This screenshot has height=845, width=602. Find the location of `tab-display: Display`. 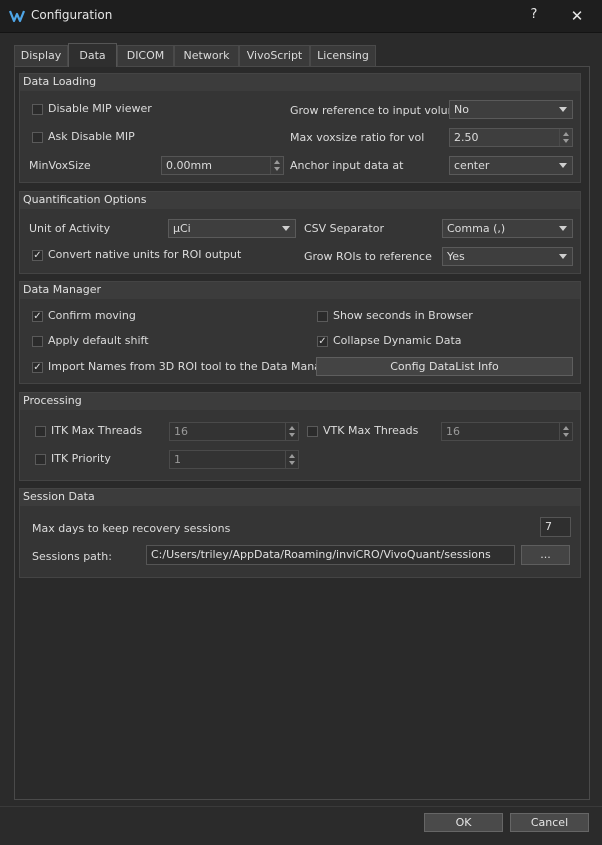

tab-display: Display is located at coordinates (41, 55).